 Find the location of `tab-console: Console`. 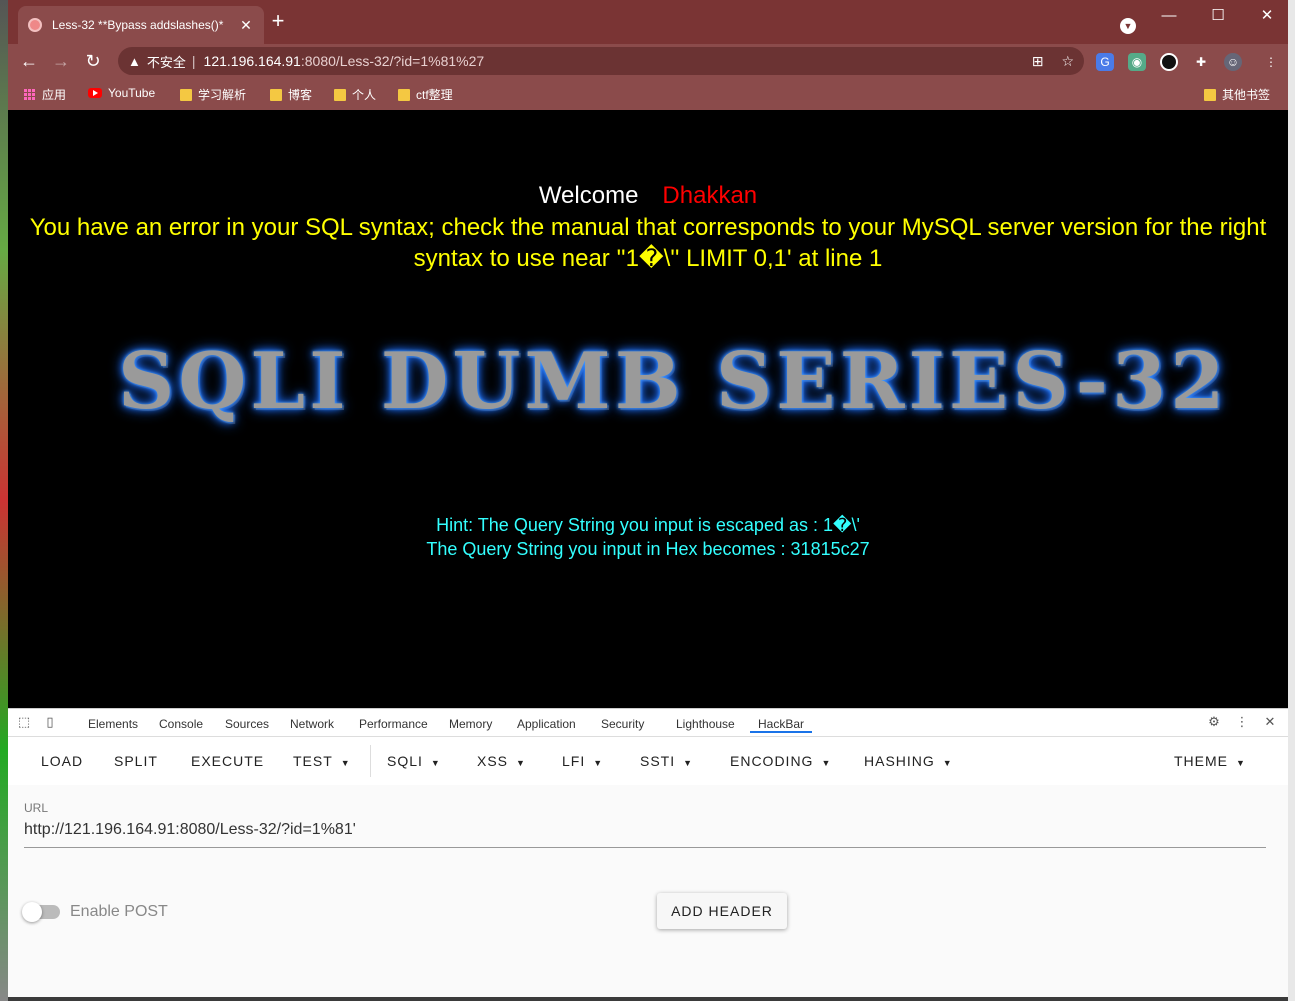

tab-console: Console is located at coordinates (181, 724).